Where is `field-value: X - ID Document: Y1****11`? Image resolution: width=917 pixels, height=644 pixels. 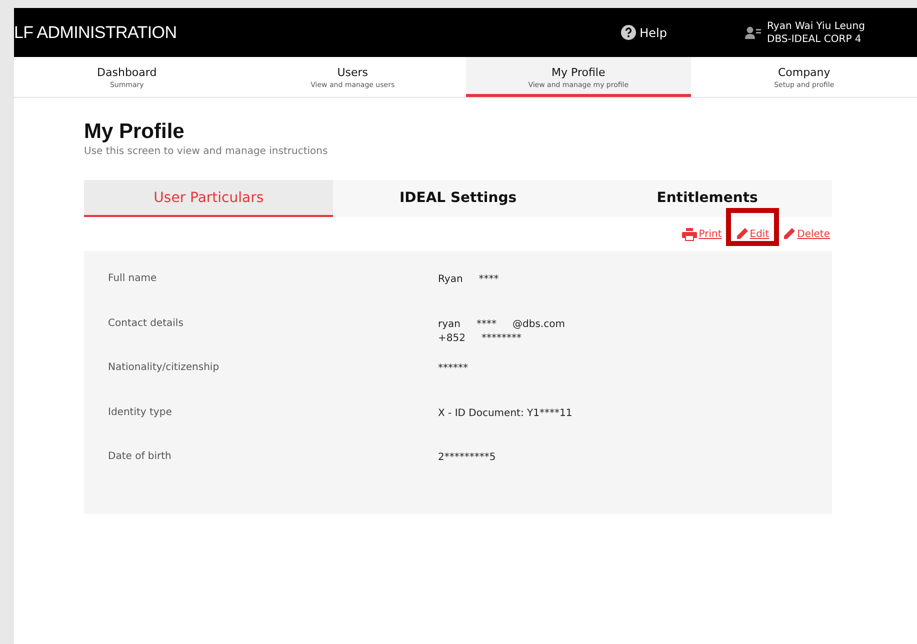 field-value: X - ID Document: Y1****11 is located at coordinates (505, 413).